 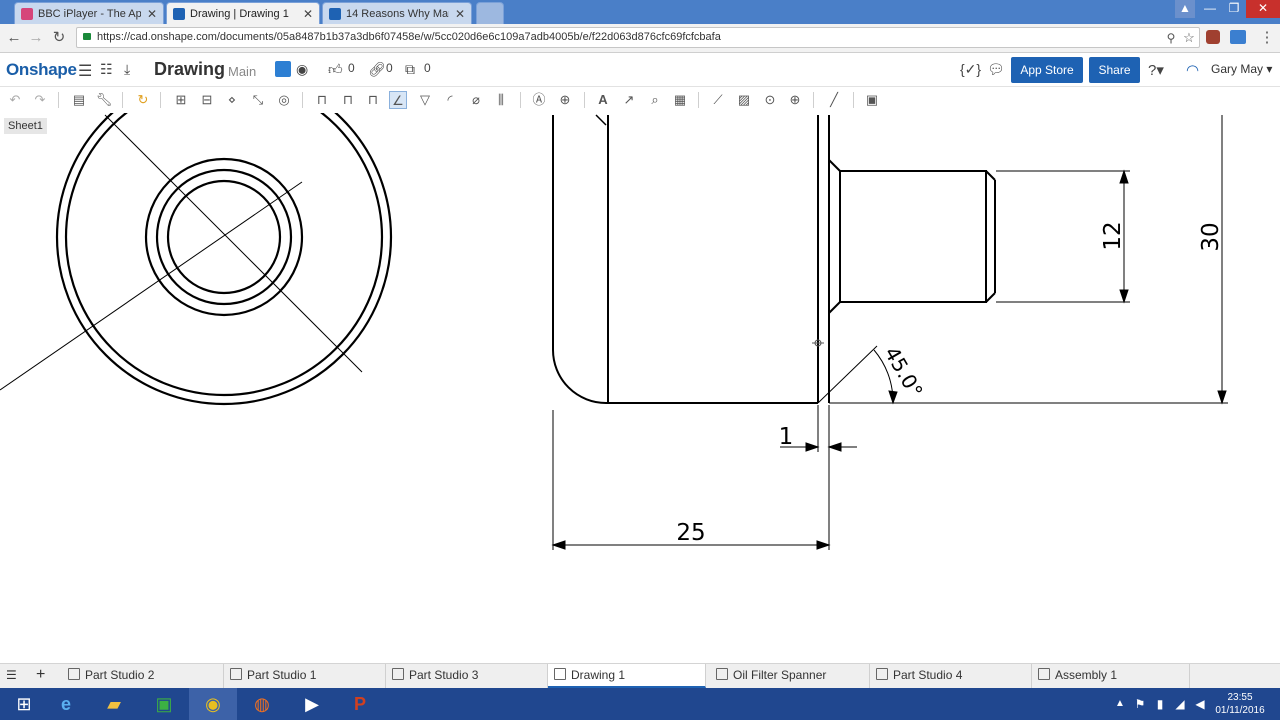 What do you see at coordinates (213, 704) in the screenshot?
I see `chrome-icon: ◉` at bounding box center [213, 704].